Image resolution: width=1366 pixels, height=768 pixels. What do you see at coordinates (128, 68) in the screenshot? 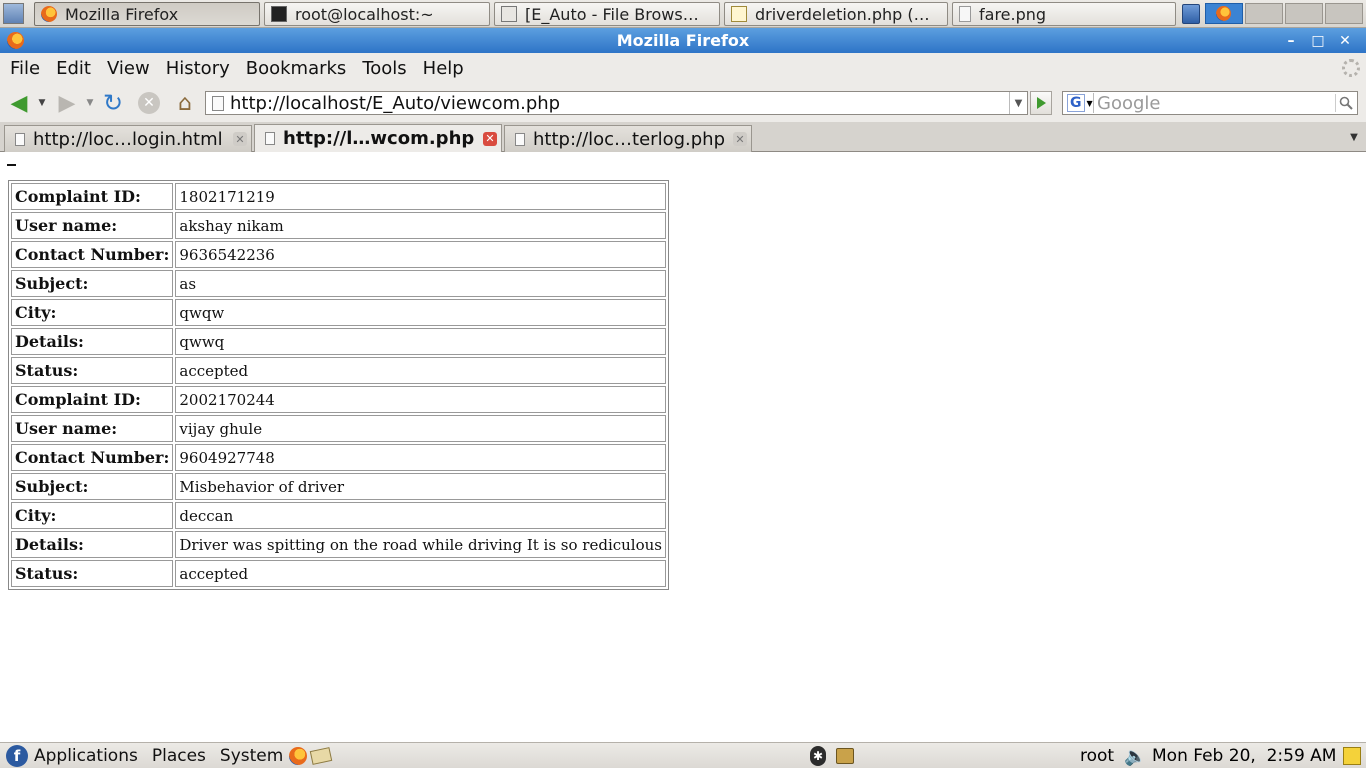
I see `menu-view: View` at bounding box center [128, 68].